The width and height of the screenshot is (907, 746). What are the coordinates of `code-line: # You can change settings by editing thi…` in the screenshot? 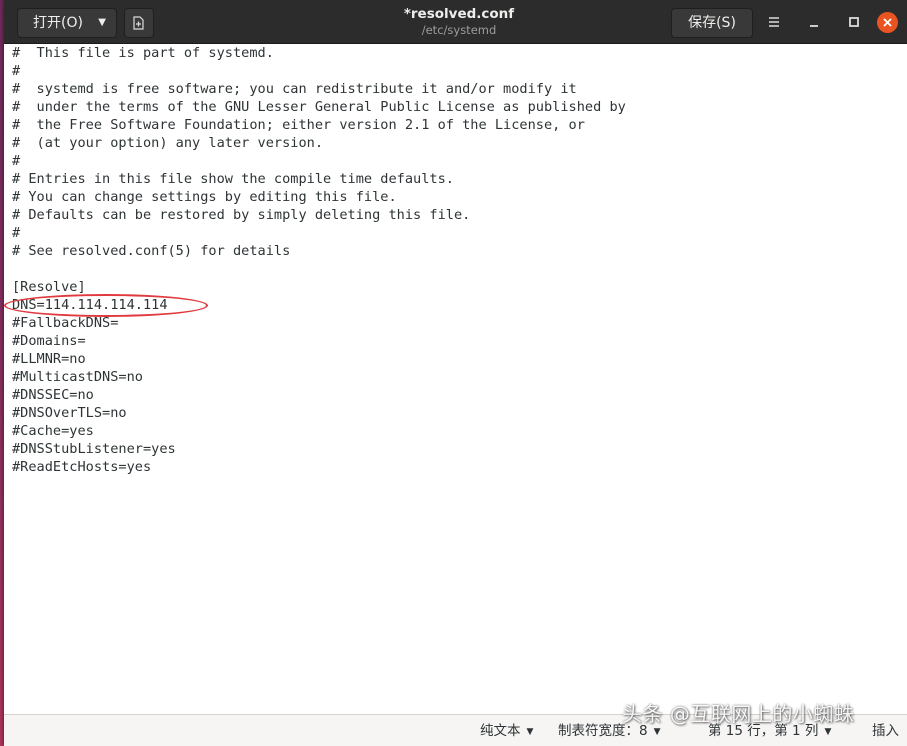 It's located at (452, 197).